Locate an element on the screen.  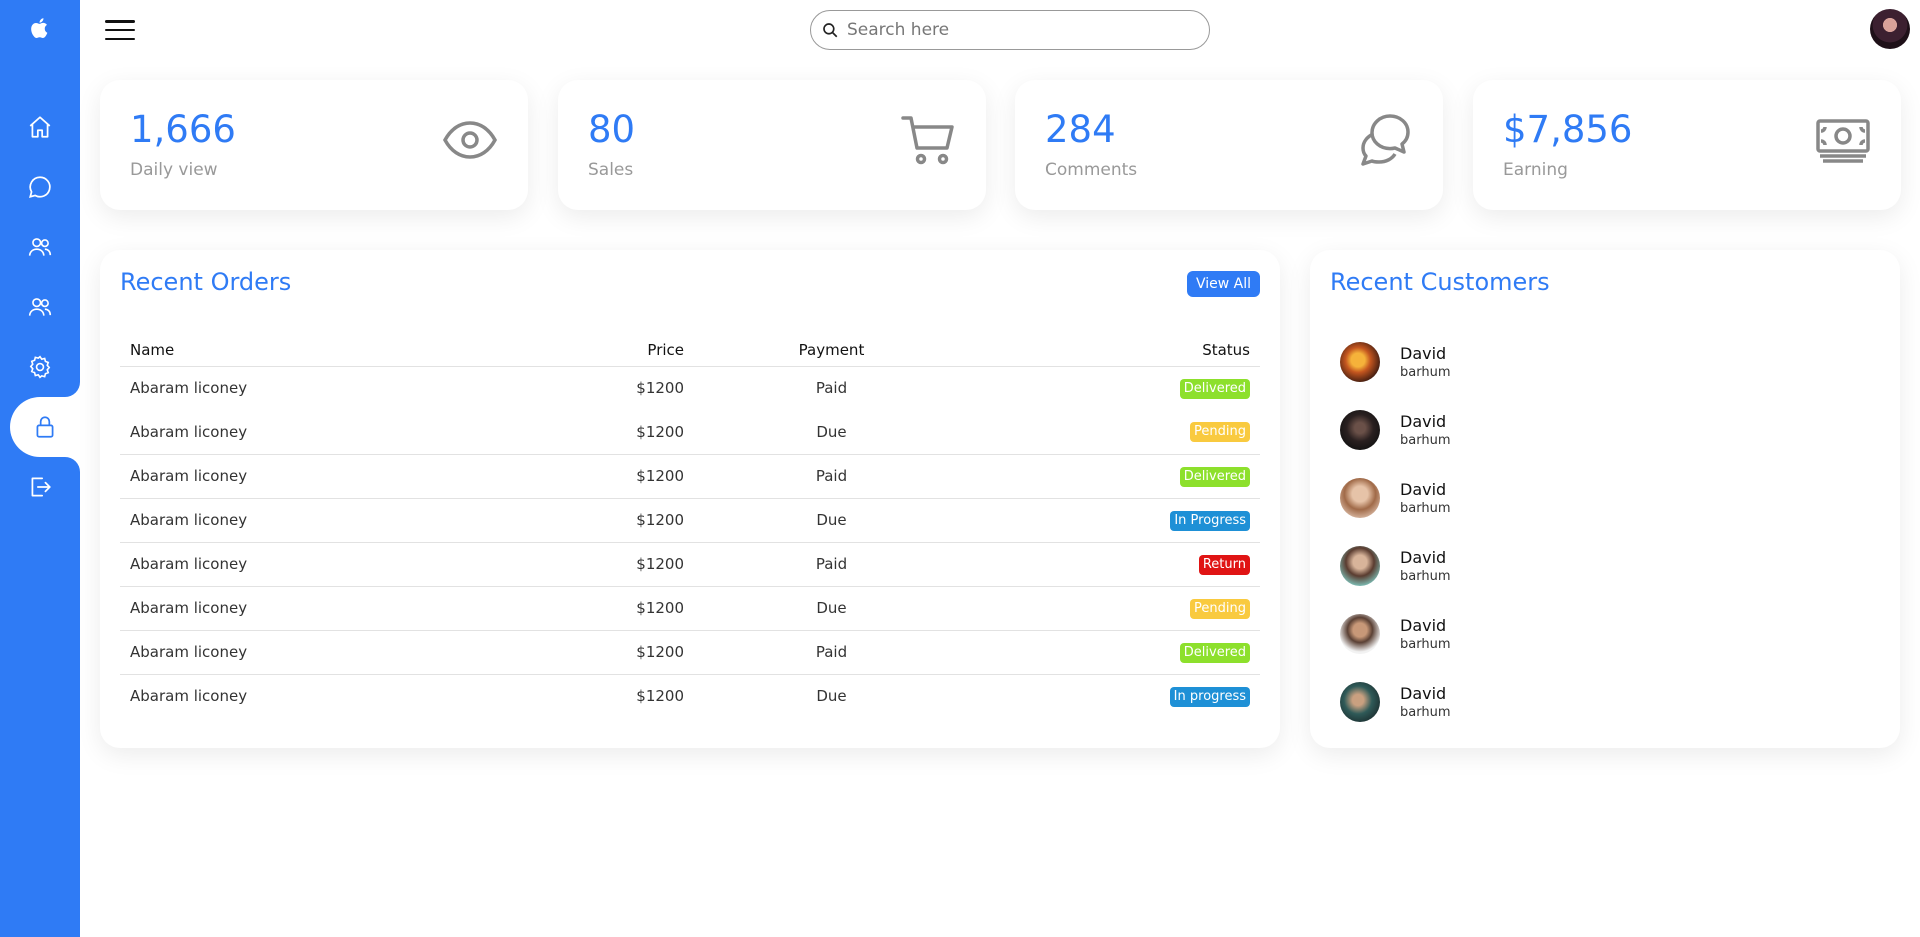
stat-card-comments: 284 Comments is located at coordinates (1229, 145).